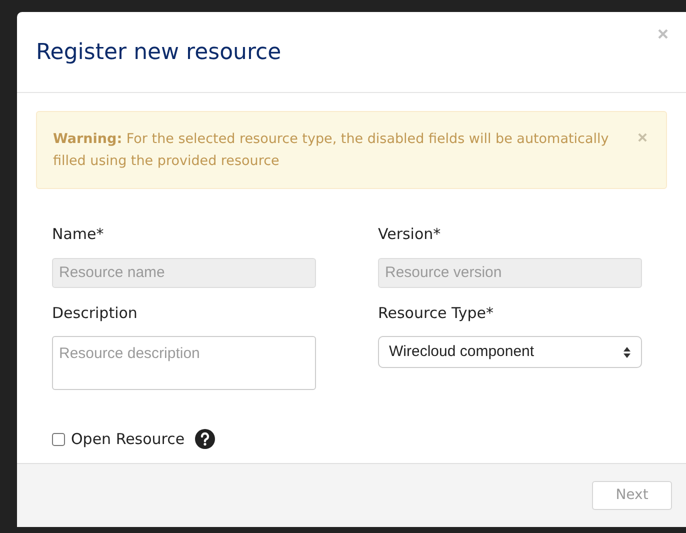 The height and width of the screenshot is (533, 686). I want to click on field-label: Resource Type*, so click(436, 313).